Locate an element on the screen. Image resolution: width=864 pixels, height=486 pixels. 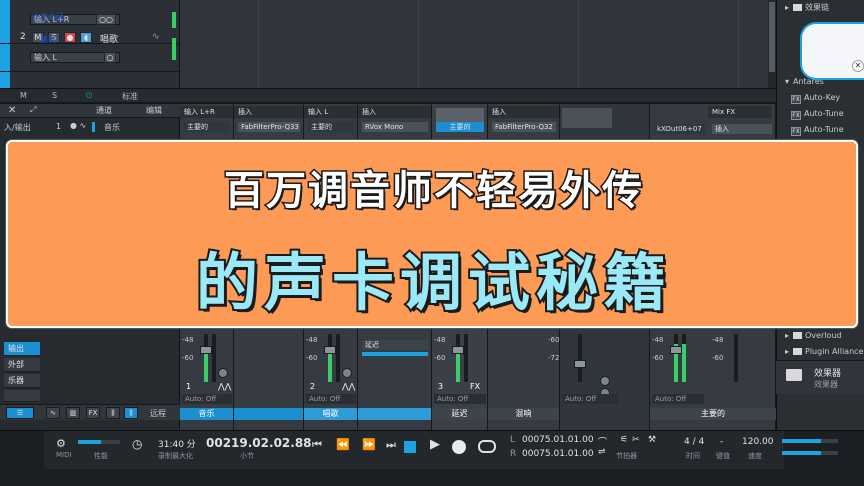
key-value: - is located at coordinates (721, 442).